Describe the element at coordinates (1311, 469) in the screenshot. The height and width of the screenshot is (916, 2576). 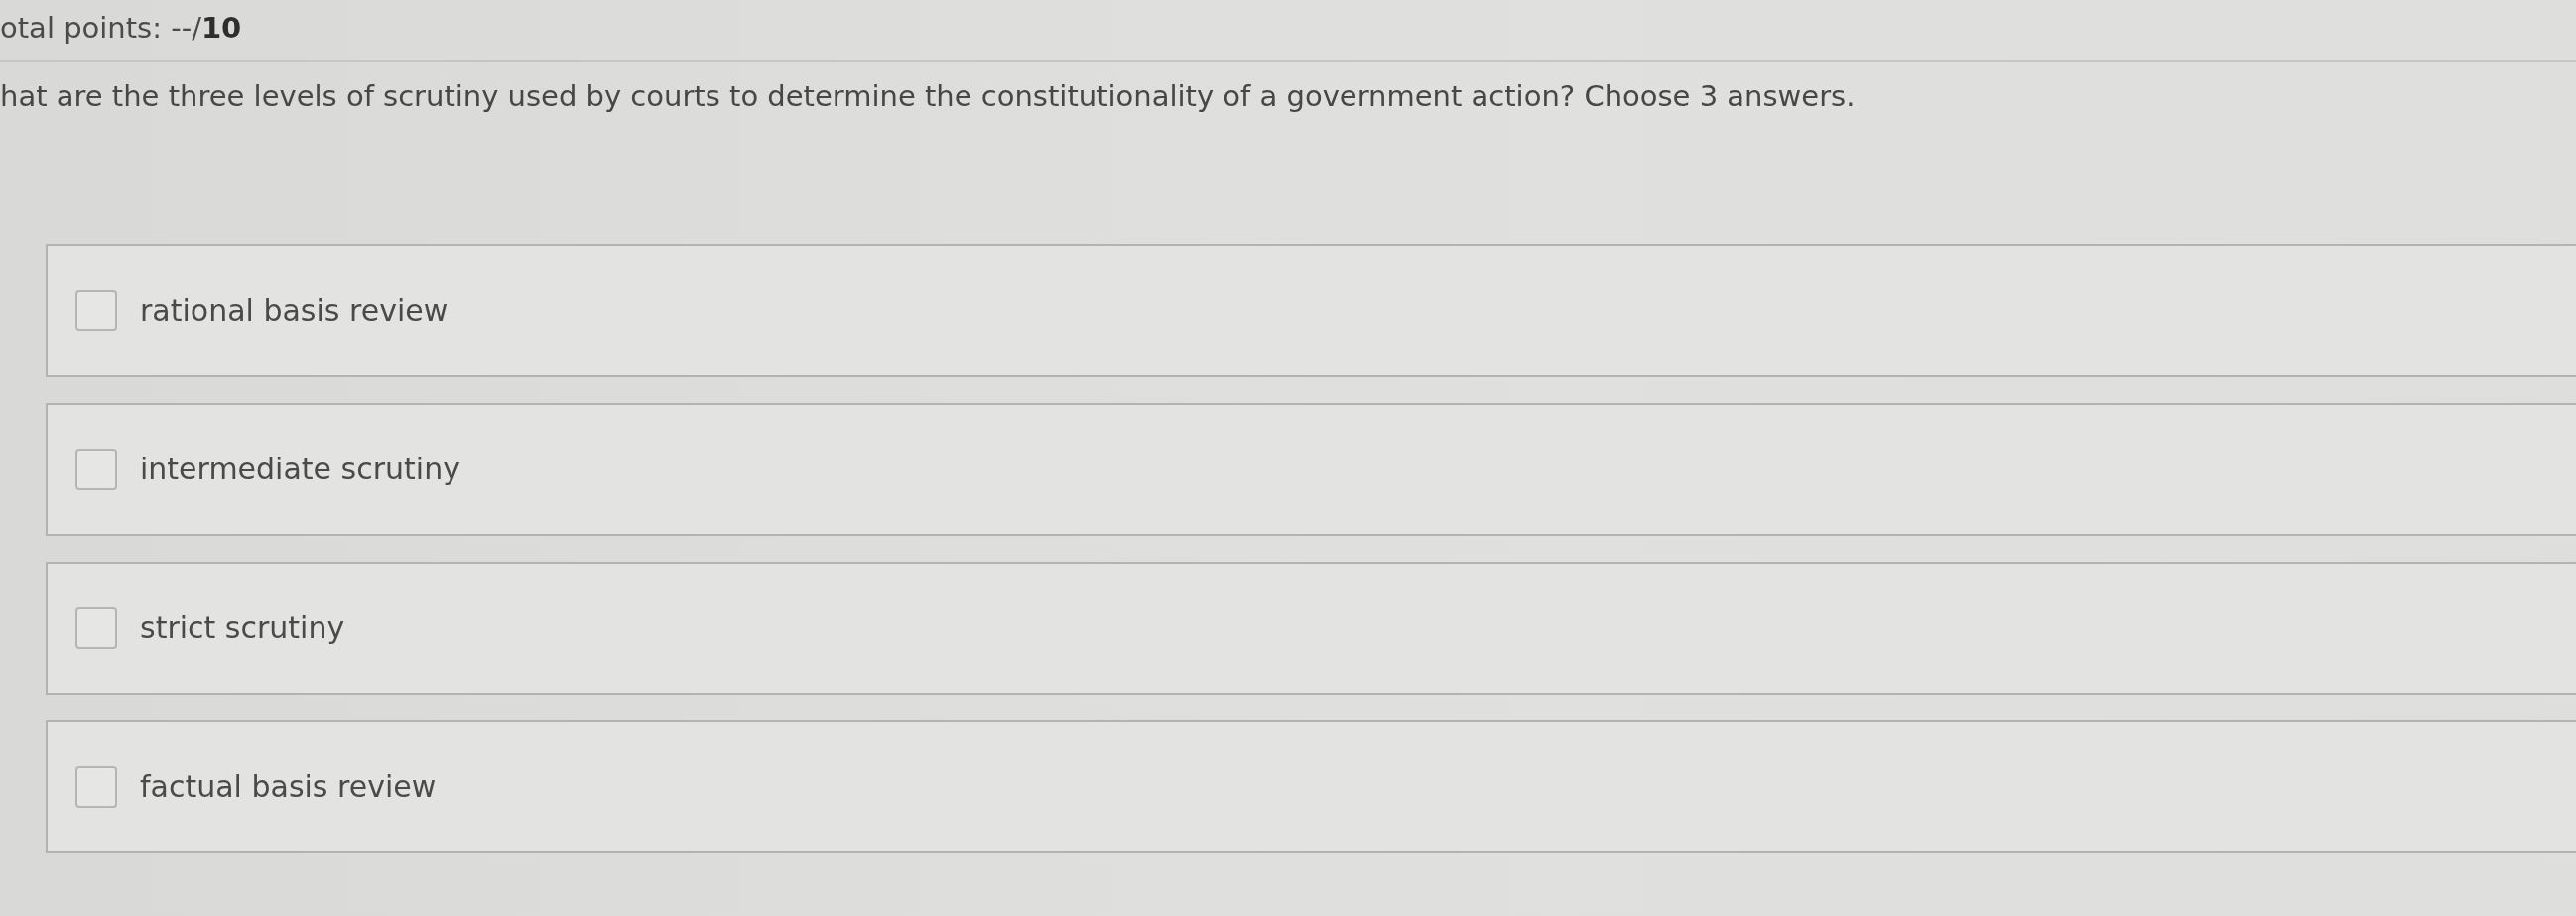
I see `answer-option: intermediate scrutiny` at that location.